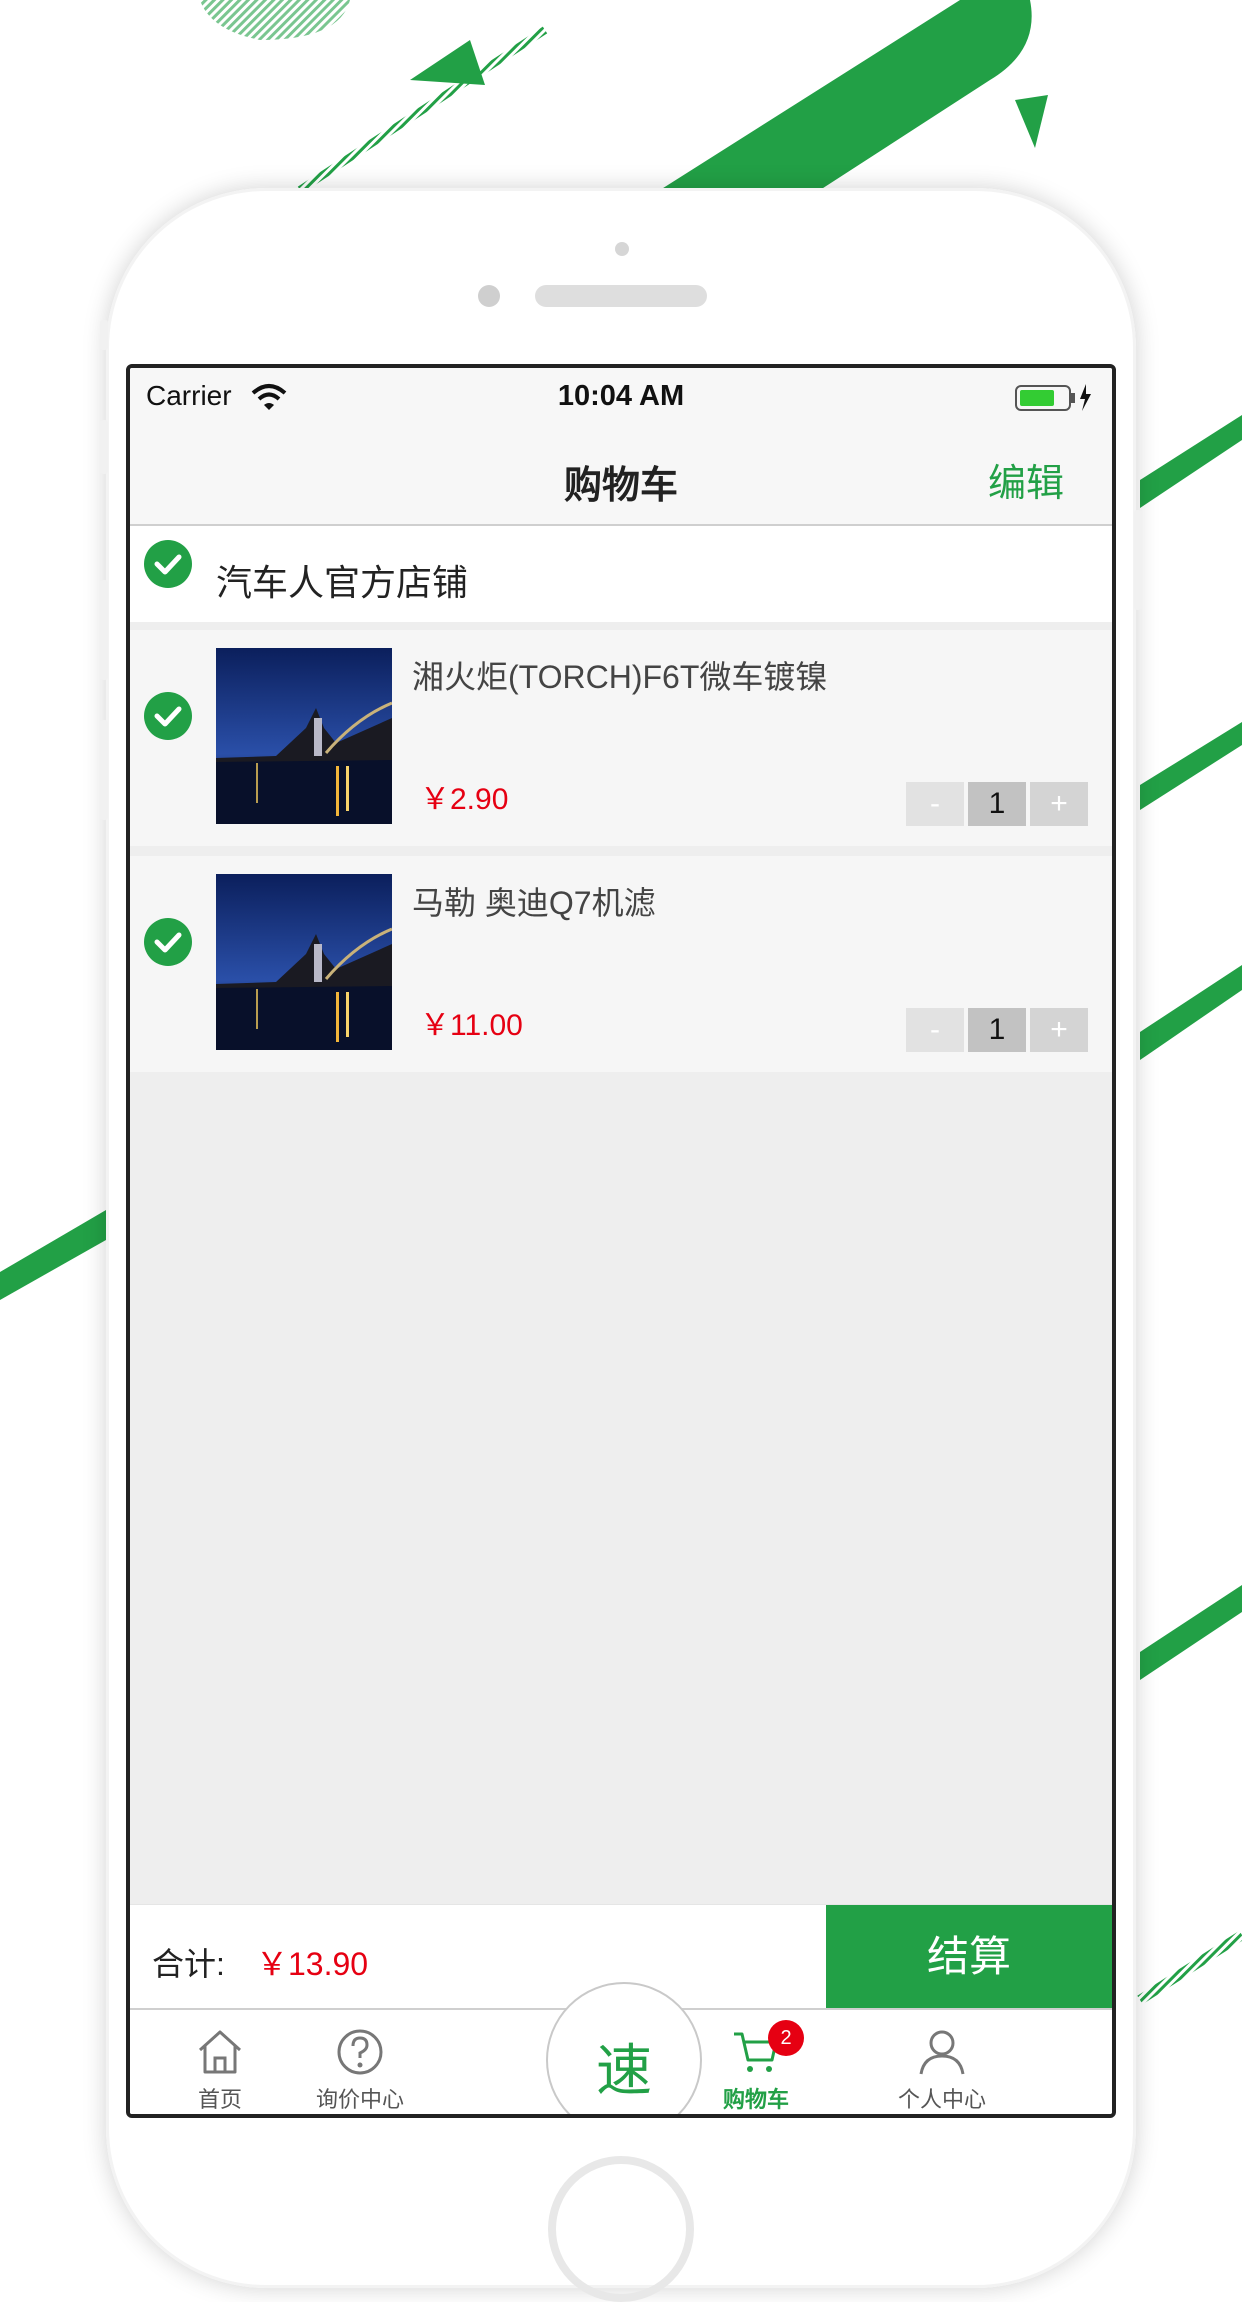  I want to click on tab-profile: 个人中心, so click(942, 2062).